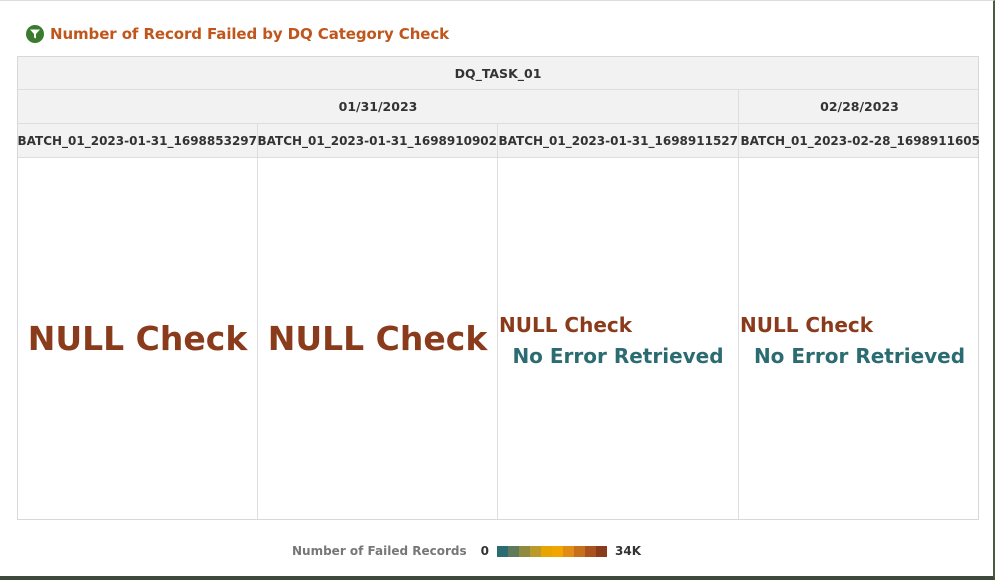  Describe the element at coordinates (628, 551) in the screenshot. I see `legend-max: 34K` at that location.